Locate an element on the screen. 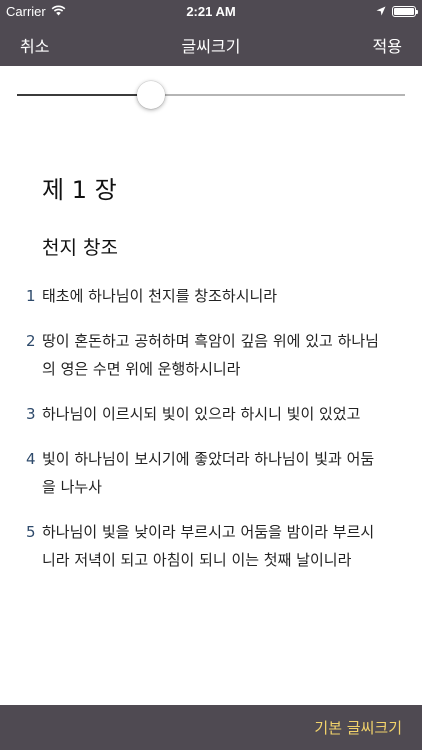  bottom-toolbar: 기본 글씨크기 is located at coordinates (211, 727).